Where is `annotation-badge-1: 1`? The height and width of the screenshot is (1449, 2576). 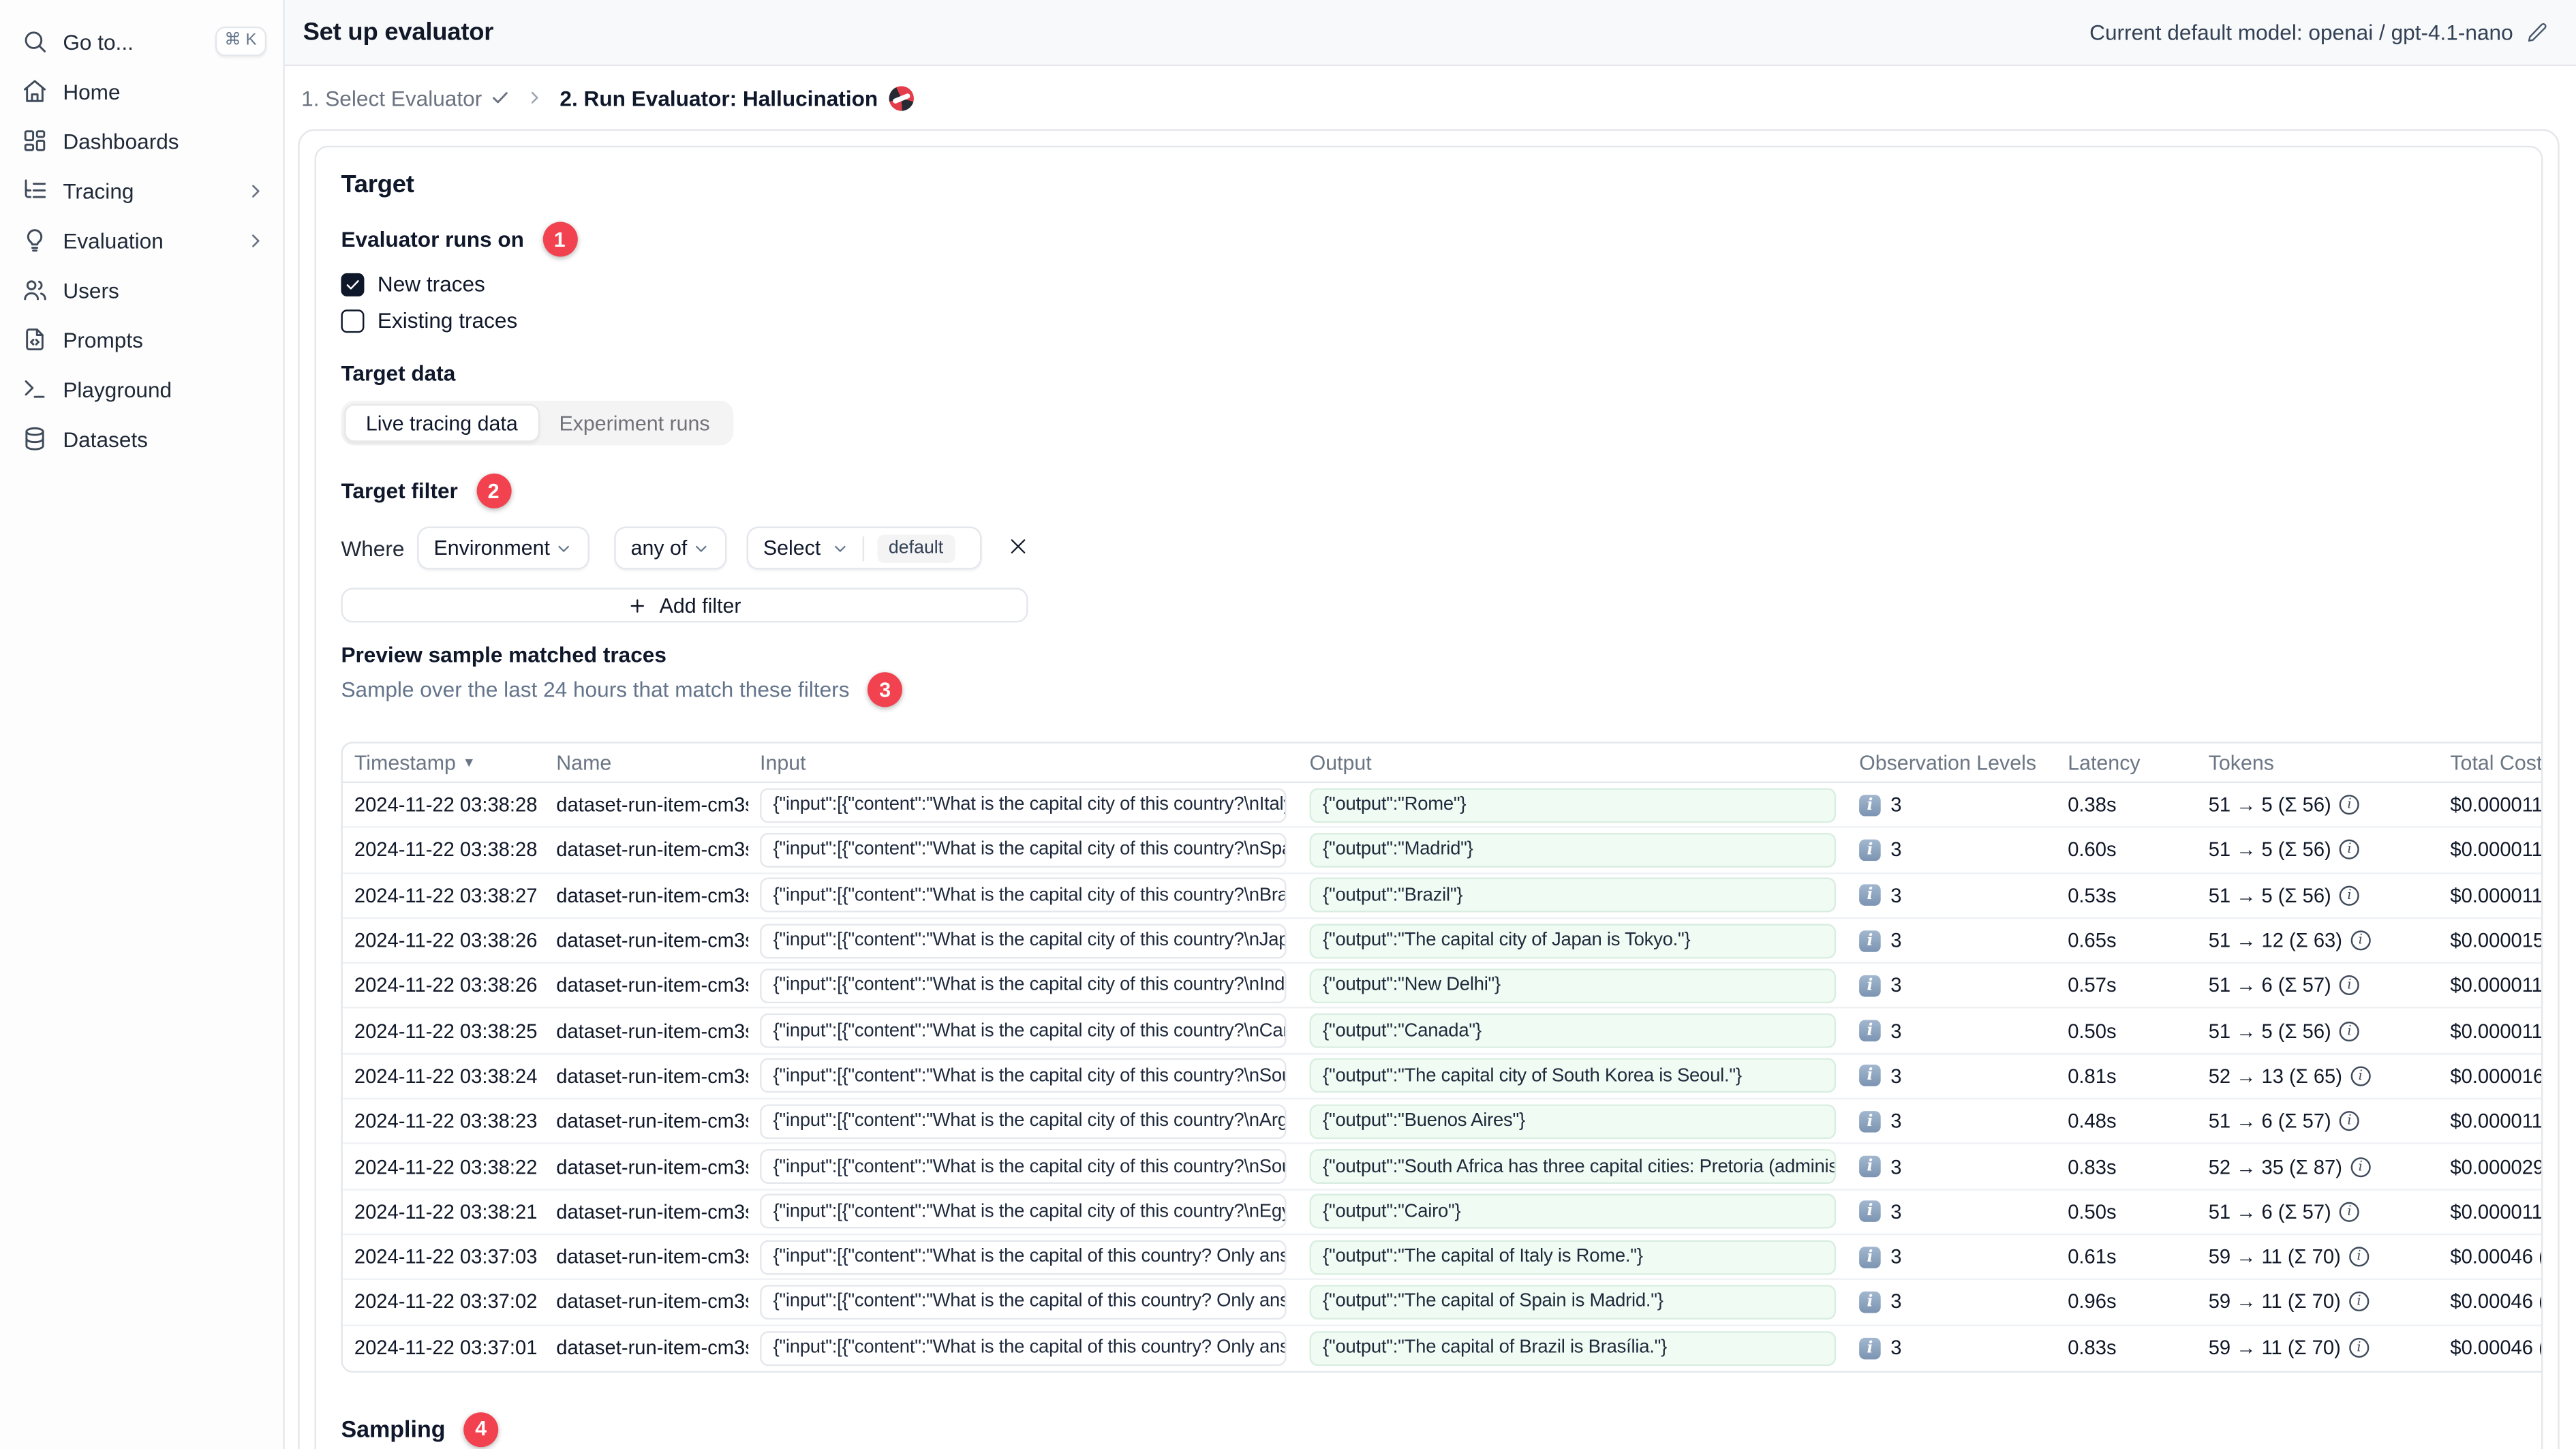
annotation-badge-1: 1 is located at coordinates (559, 239).